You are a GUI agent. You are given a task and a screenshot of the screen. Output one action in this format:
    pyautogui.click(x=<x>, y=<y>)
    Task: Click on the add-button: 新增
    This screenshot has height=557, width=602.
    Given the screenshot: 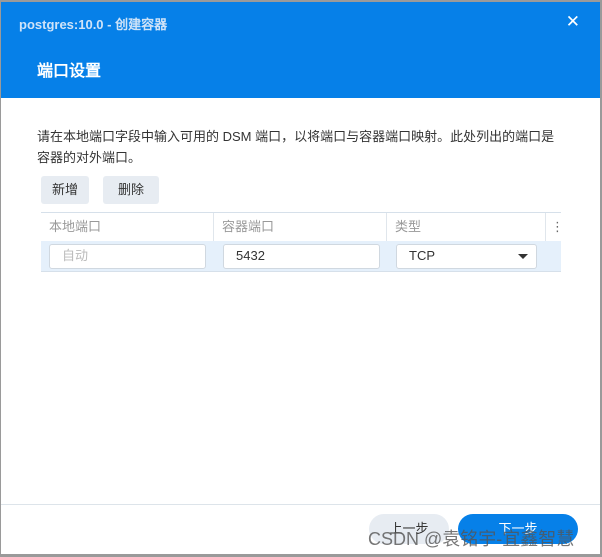 What is the action you would take?
    pyautogui.click(x=65, y=190)
    